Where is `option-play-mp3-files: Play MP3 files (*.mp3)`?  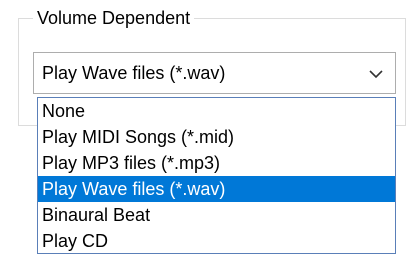
option-play-mp3-files: Play MP3 files (*.mp3) is located at coordinates (216, 163).